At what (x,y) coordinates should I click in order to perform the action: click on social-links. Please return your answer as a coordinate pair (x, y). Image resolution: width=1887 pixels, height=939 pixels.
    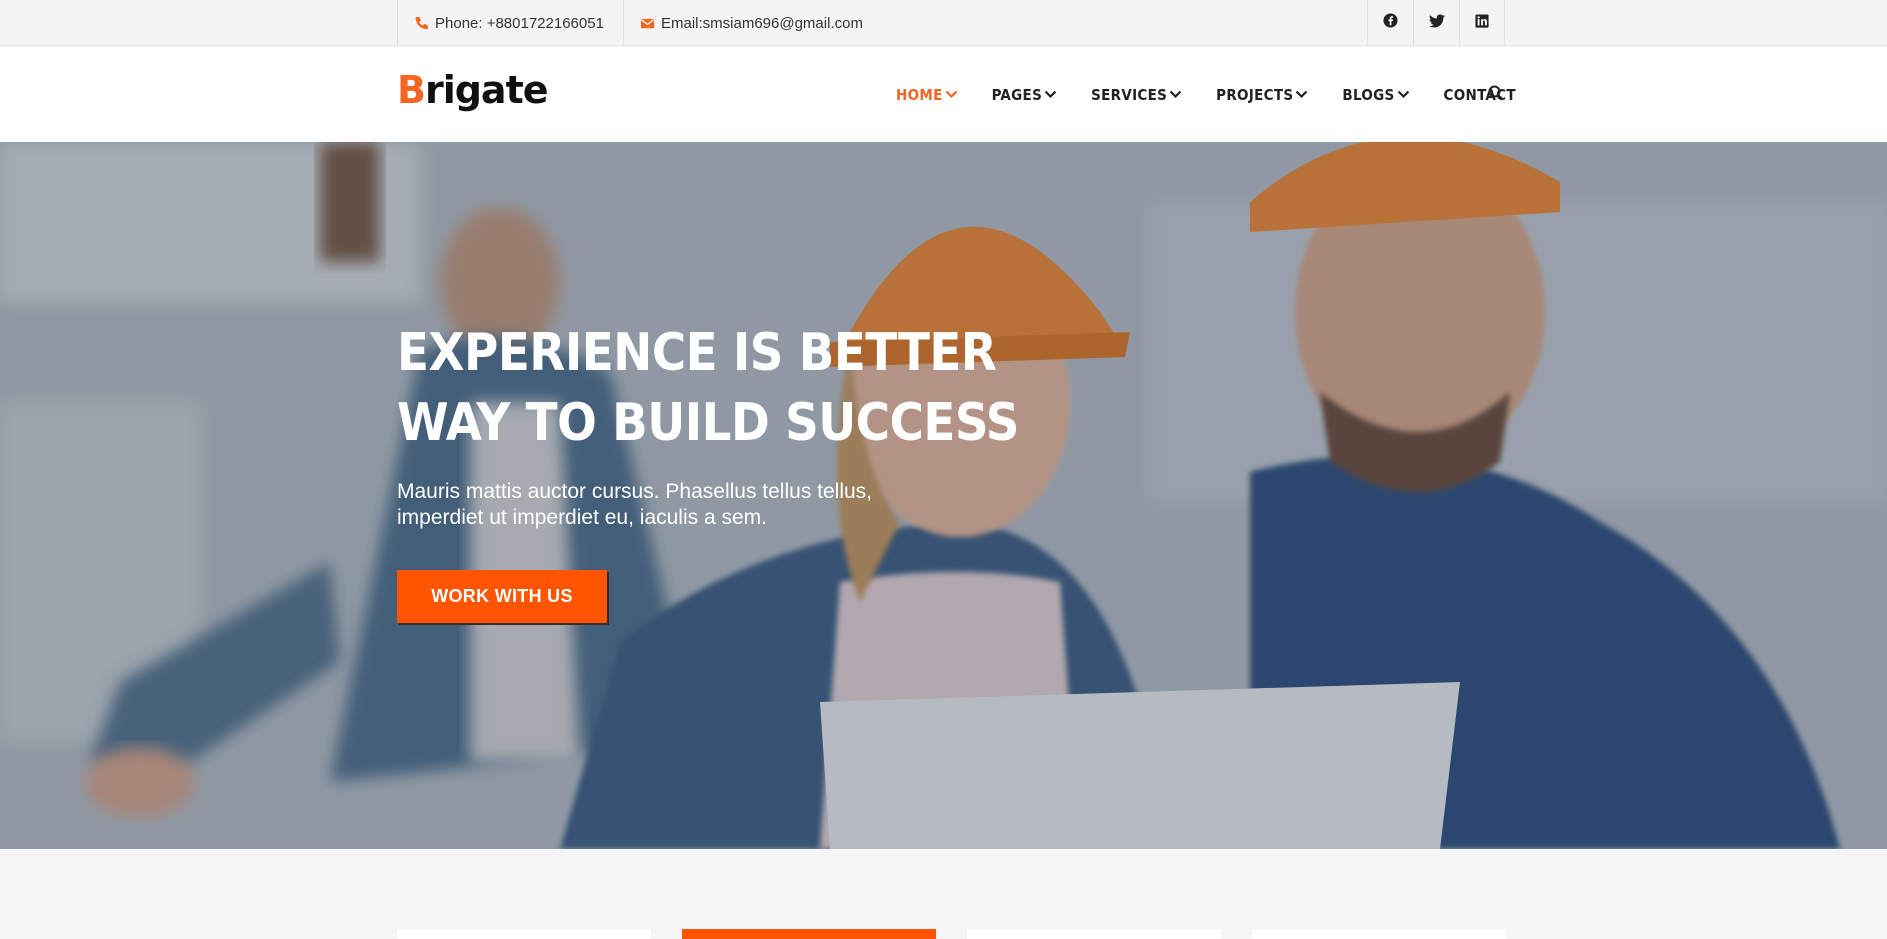
    Looking at the image, I should click on (1436, 23).